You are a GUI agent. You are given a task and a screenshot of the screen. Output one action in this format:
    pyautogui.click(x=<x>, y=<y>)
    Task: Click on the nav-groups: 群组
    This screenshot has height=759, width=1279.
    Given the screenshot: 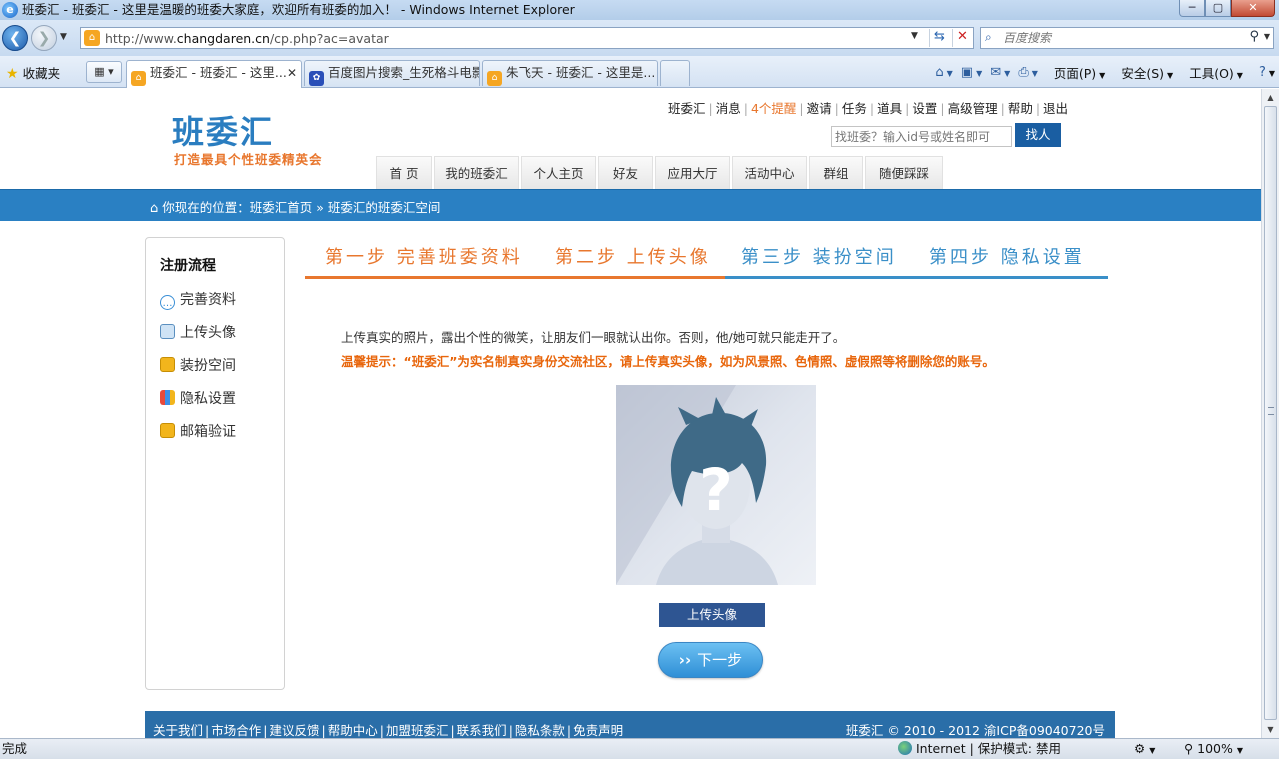 What is the action you would take?
    pyautogui.click(x=836, y=172)
    